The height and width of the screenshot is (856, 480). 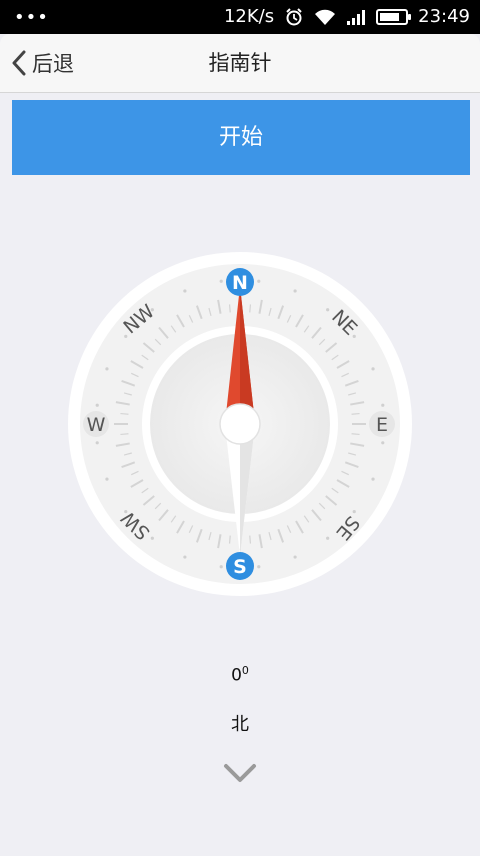 I want to click on needle-hub, so click(x=240, y=424).